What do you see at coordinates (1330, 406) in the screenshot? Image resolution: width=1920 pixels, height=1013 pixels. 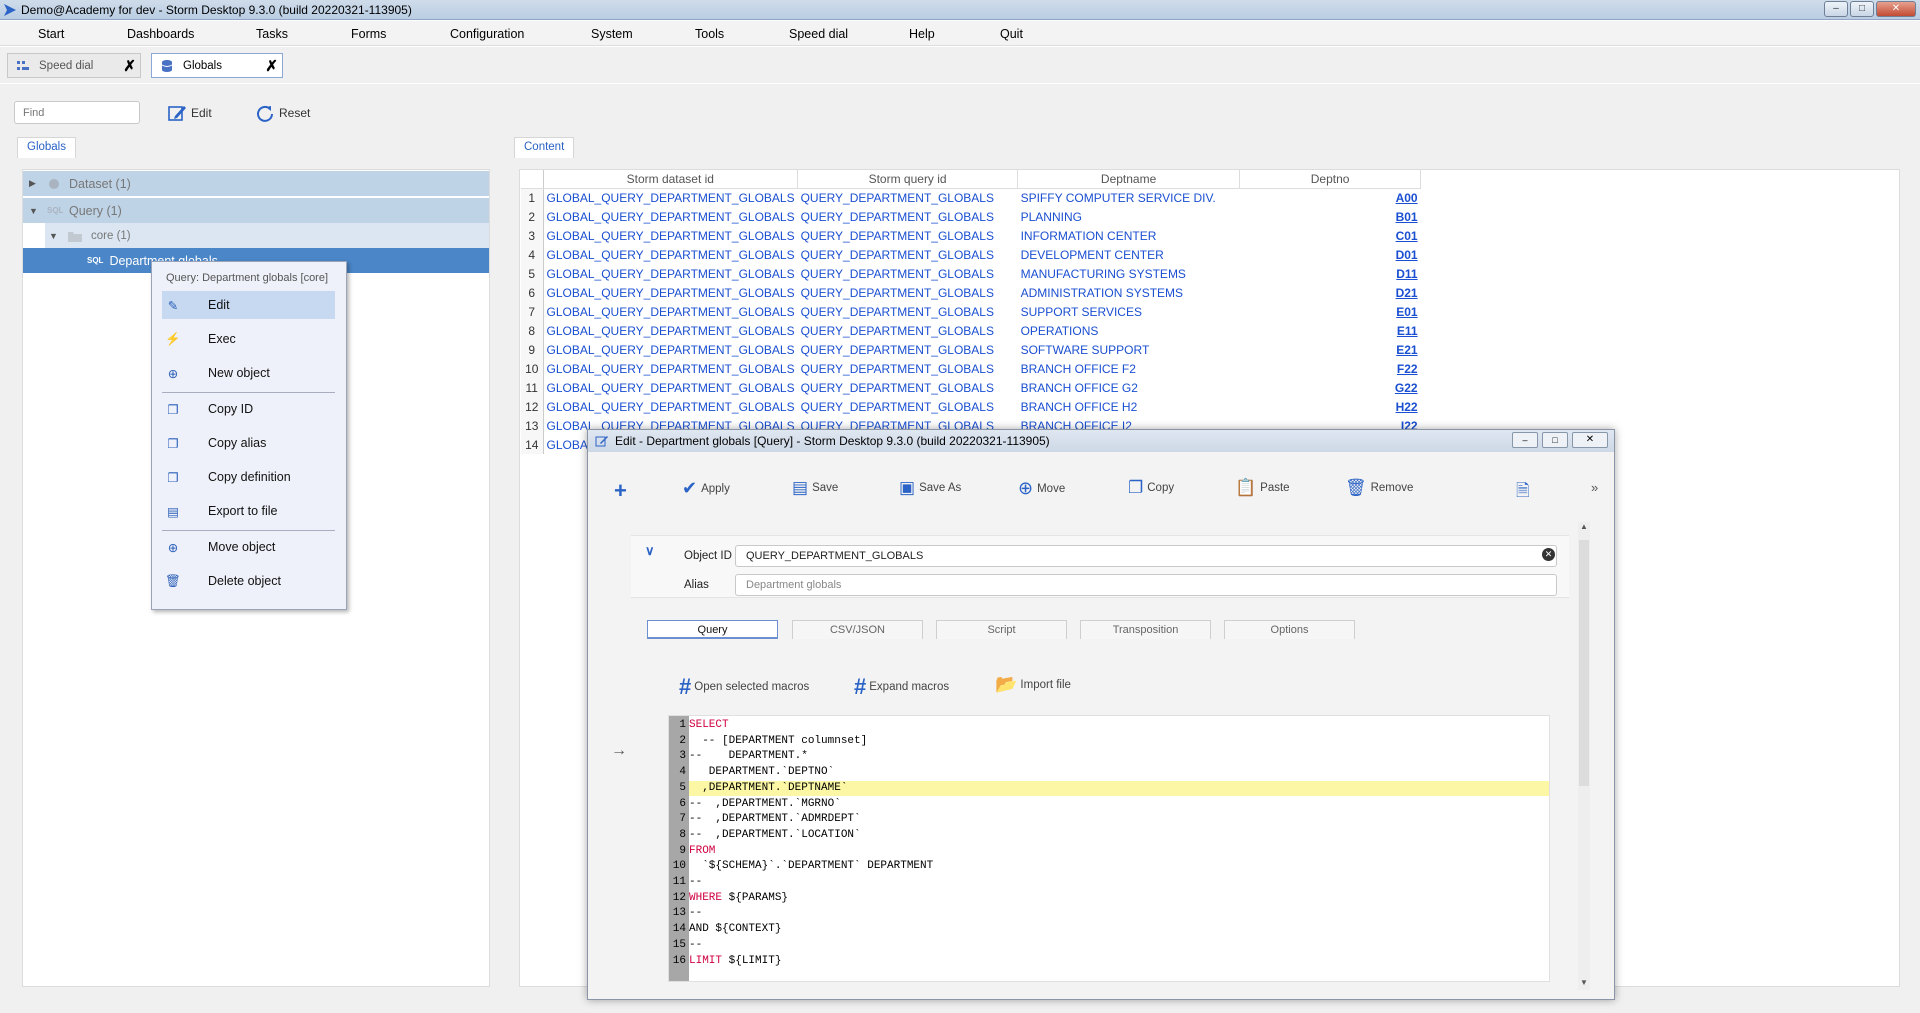 I see `cell-deptno: H22` at bounding box center [1330, 406].